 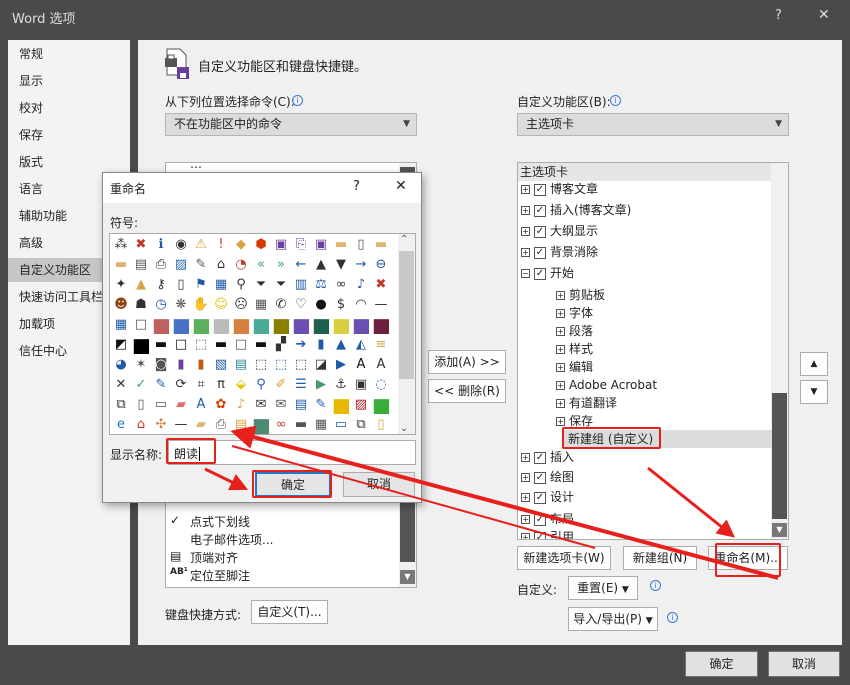 I want to click on symbol-icon: !, so click(x=221, y=245).